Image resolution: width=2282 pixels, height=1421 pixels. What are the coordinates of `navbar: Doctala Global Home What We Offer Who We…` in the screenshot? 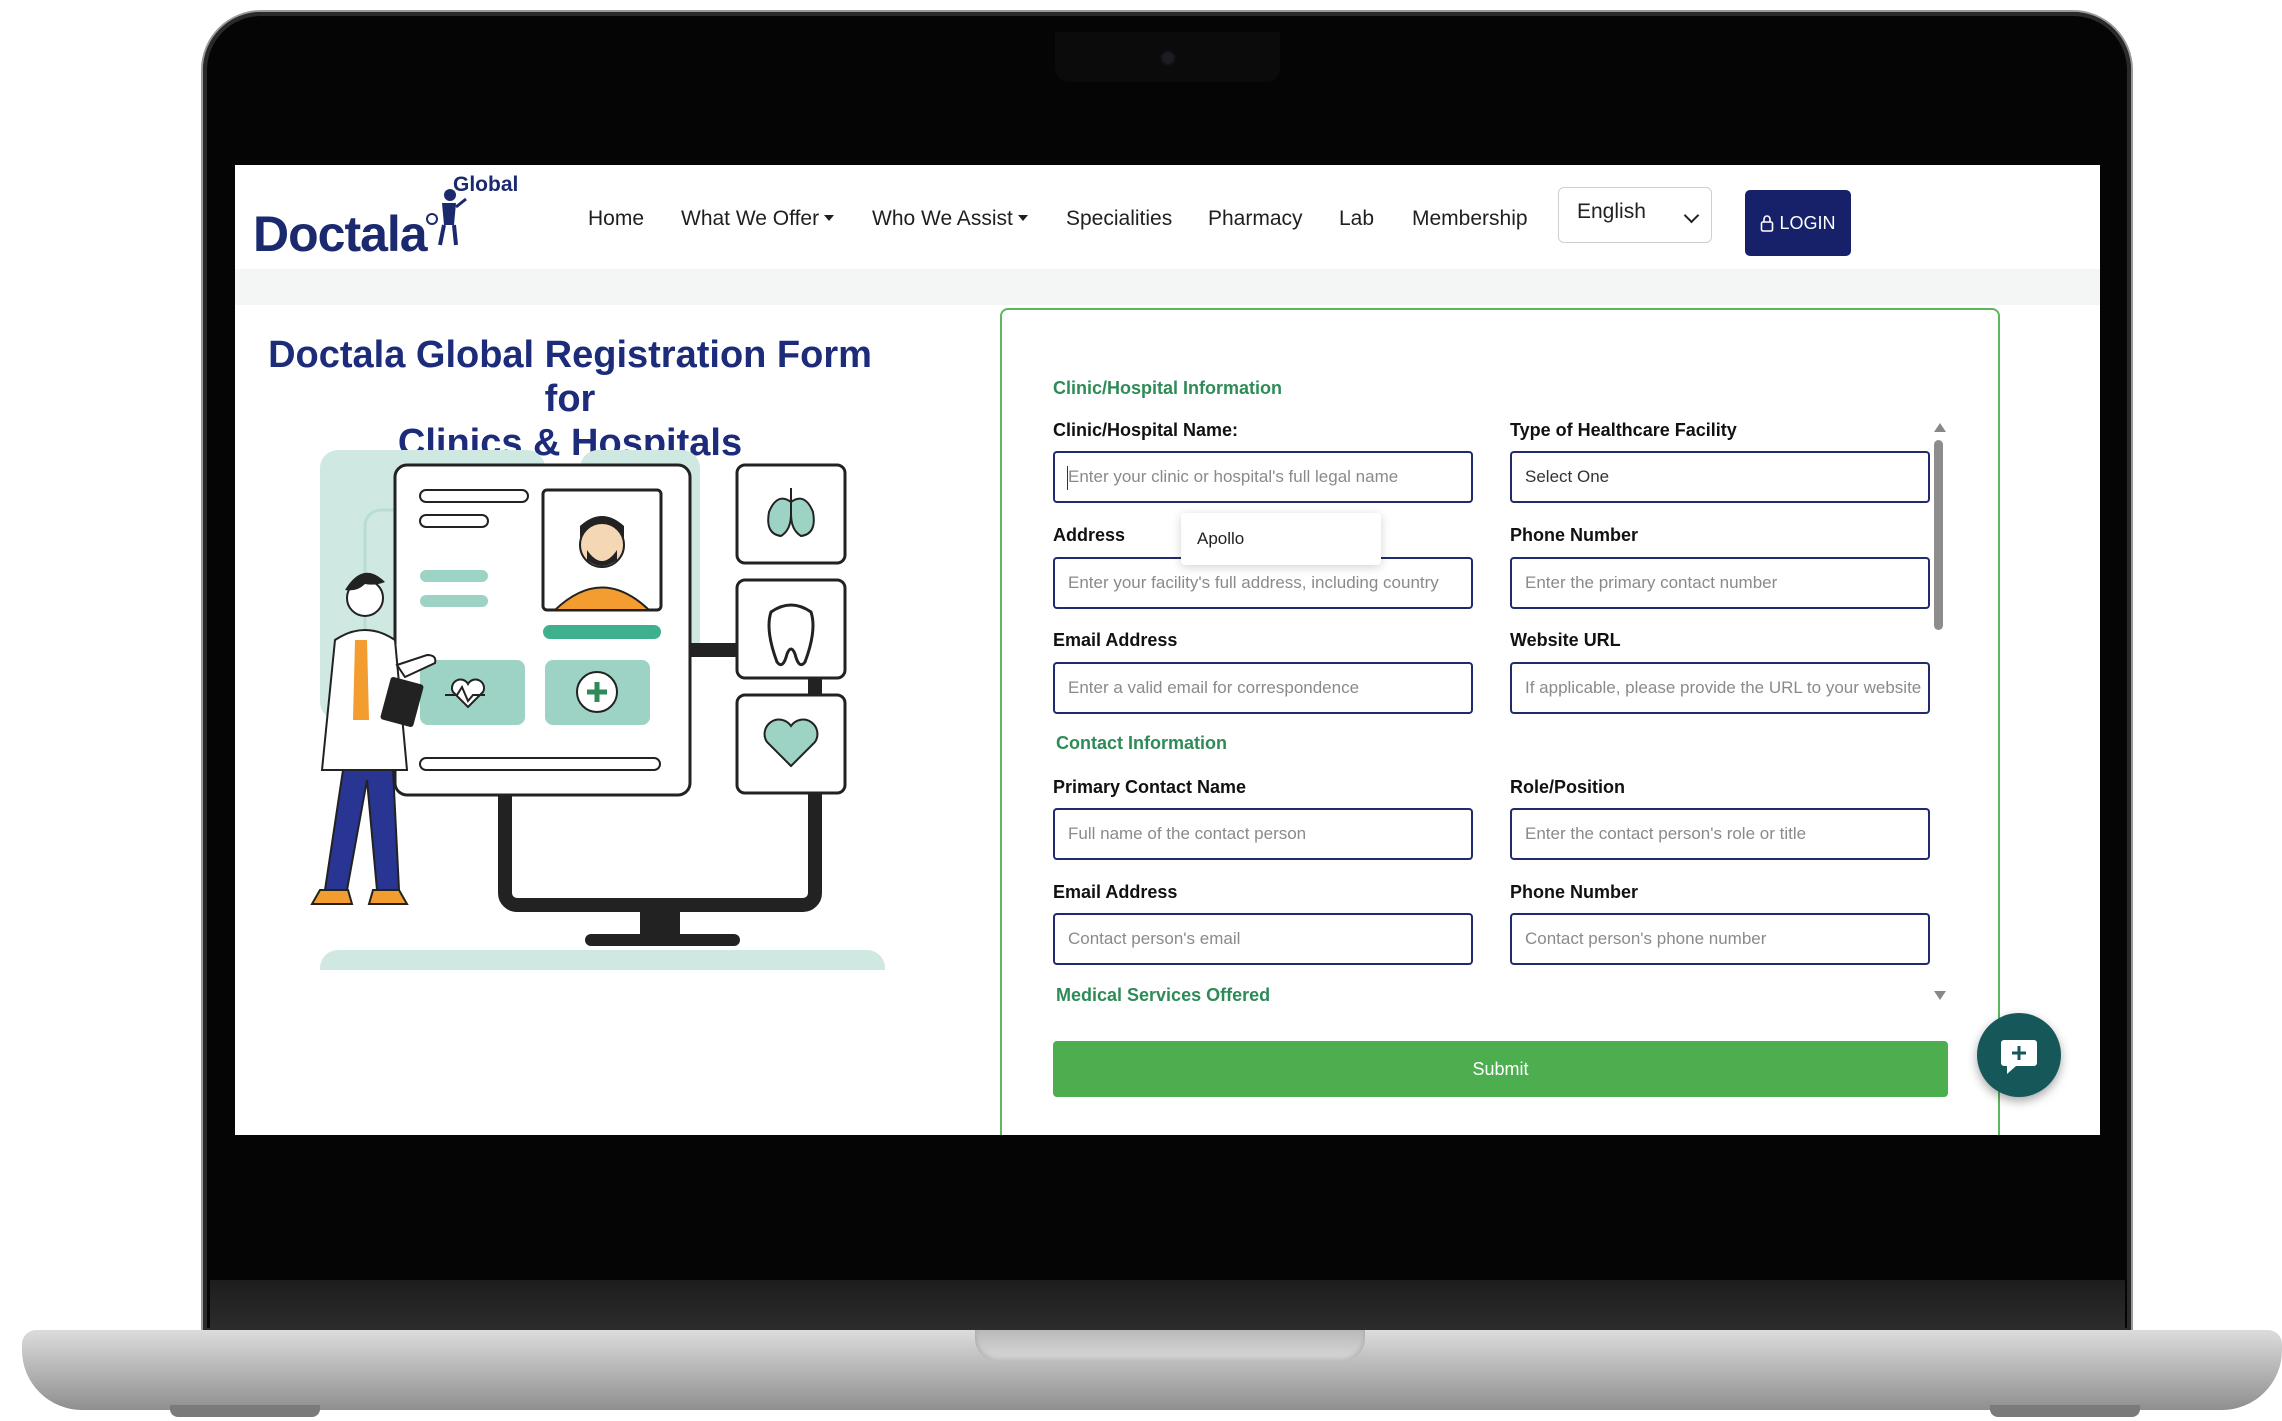 It's located at (1167, 217).